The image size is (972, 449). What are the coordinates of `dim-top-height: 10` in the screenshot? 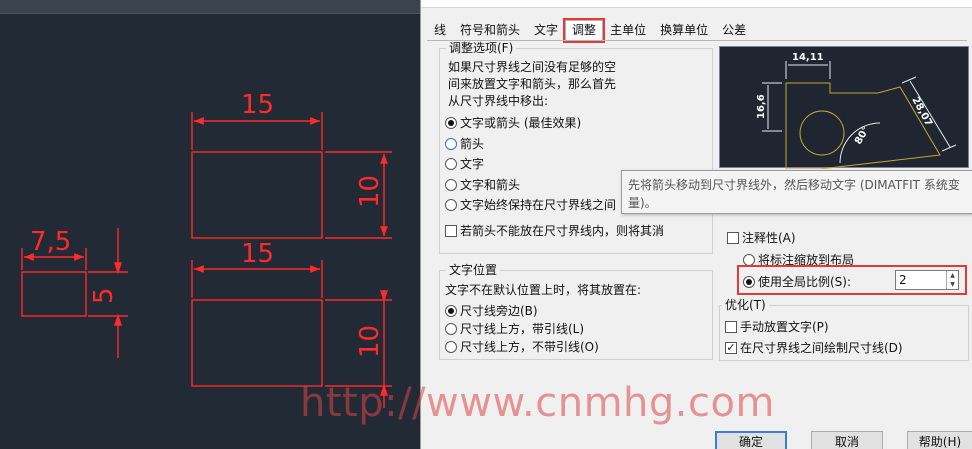 It's located at (370, 191).